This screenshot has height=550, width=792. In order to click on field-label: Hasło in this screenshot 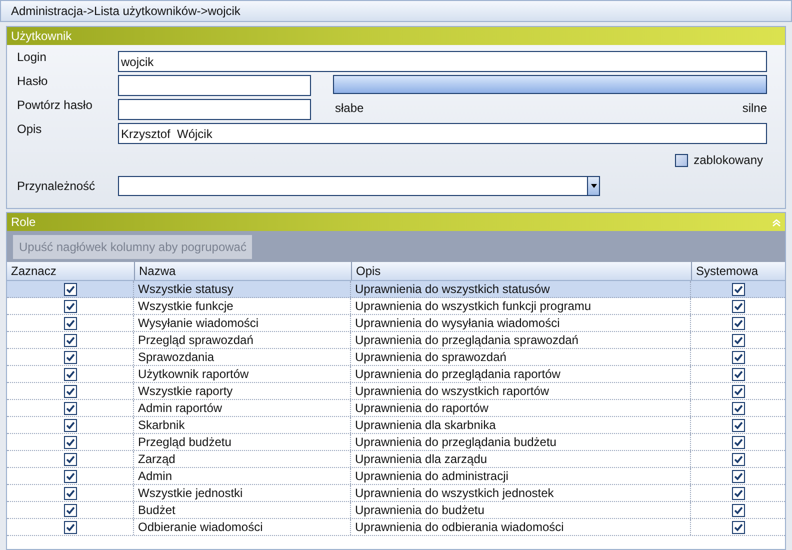, I will do `click(32, 81)`.